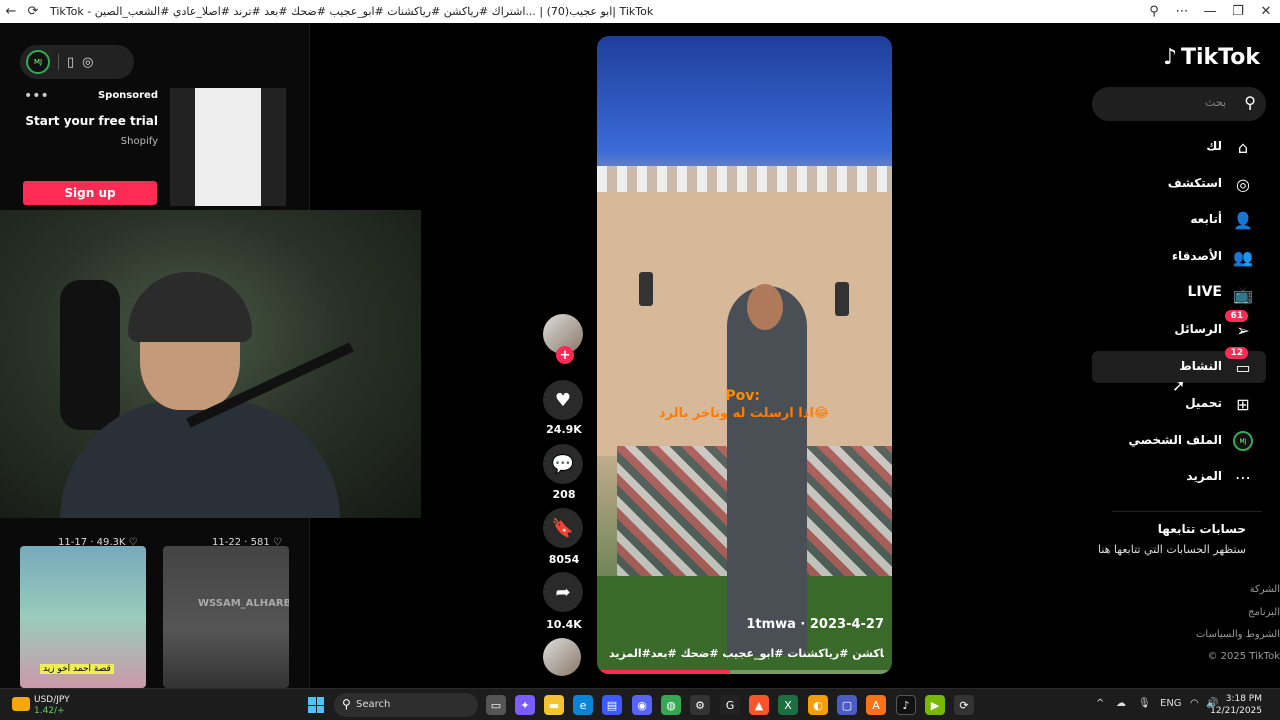  What do you see at coordinates (565, 355) in the screenshot?
I see `follow-button: +` at bounding box center [565, 355].